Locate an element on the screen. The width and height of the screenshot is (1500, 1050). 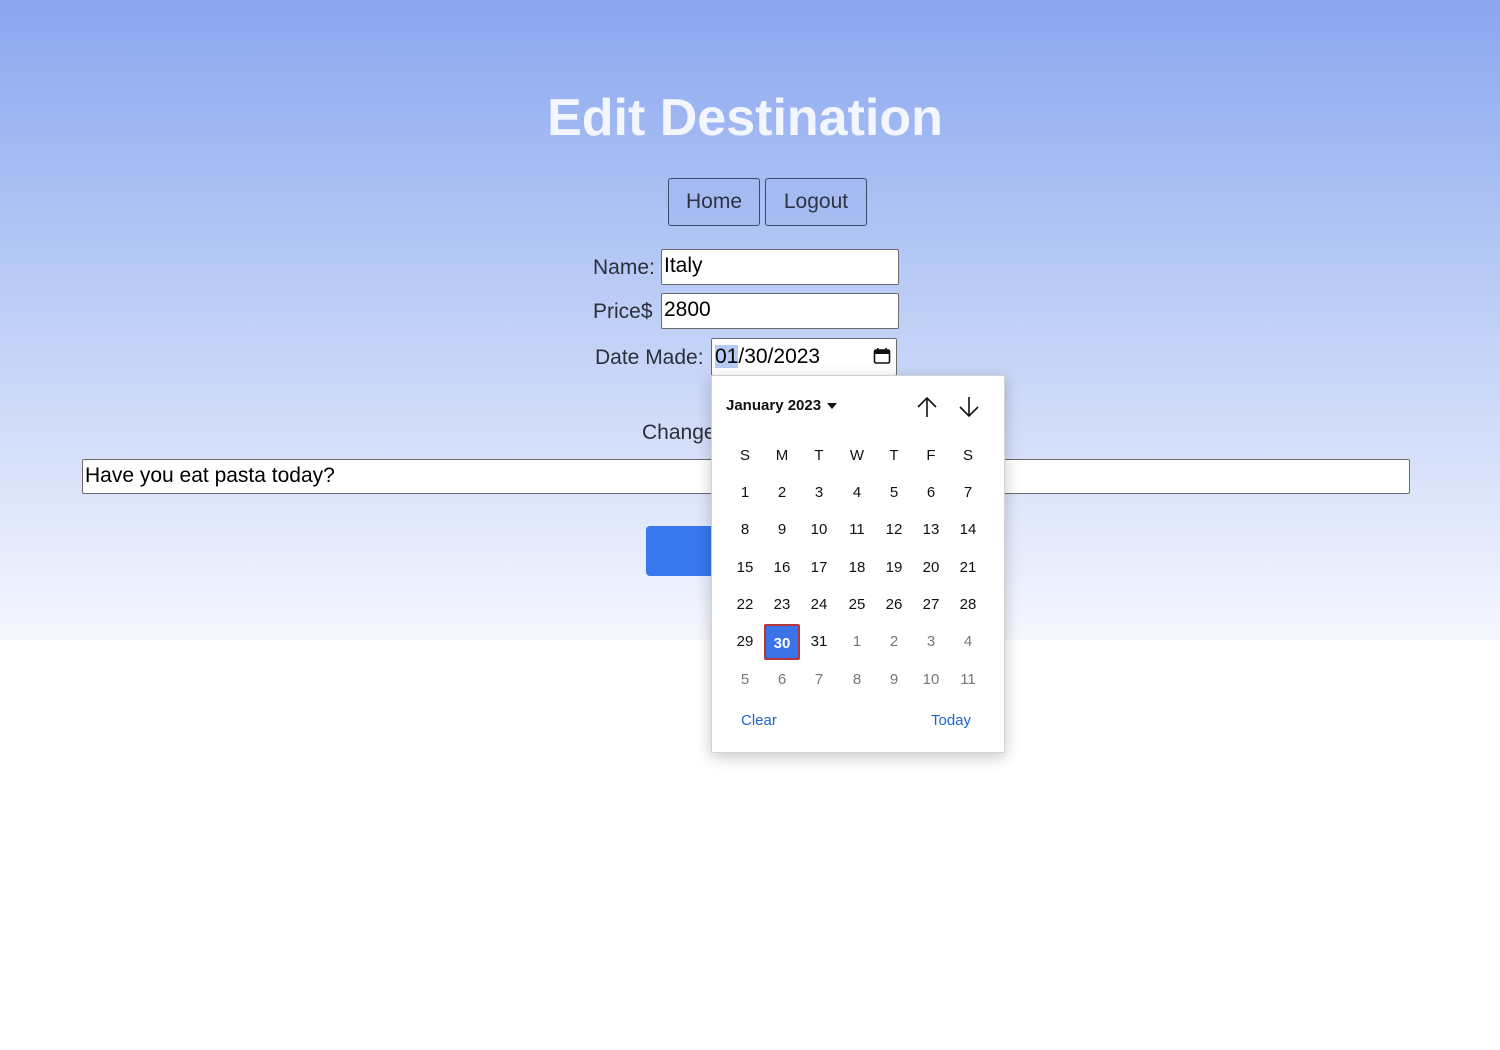
day-cell: 12 is located at coordinates (894, 530).